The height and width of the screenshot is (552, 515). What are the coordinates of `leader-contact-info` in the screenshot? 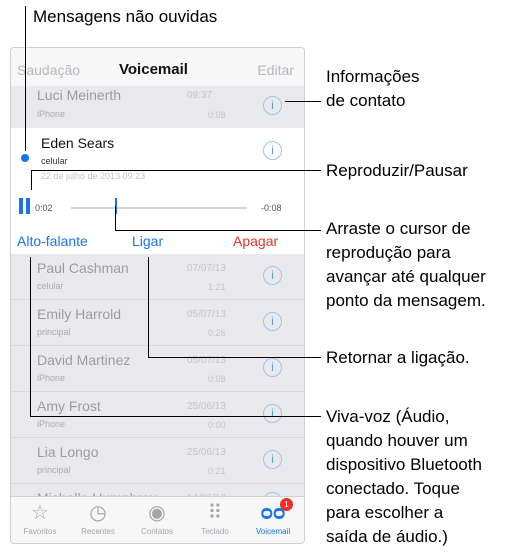 It's located at (303, 101).